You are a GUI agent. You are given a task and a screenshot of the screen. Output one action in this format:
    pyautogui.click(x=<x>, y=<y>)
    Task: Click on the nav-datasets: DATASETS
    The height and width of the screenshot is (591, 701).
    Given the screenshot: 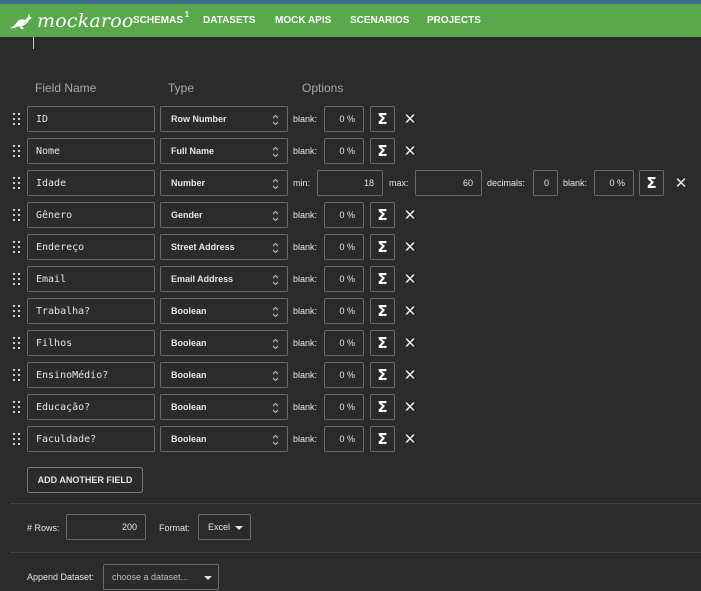 What is the action you would take?
    pyautogui.click(x=229, y=20)
    